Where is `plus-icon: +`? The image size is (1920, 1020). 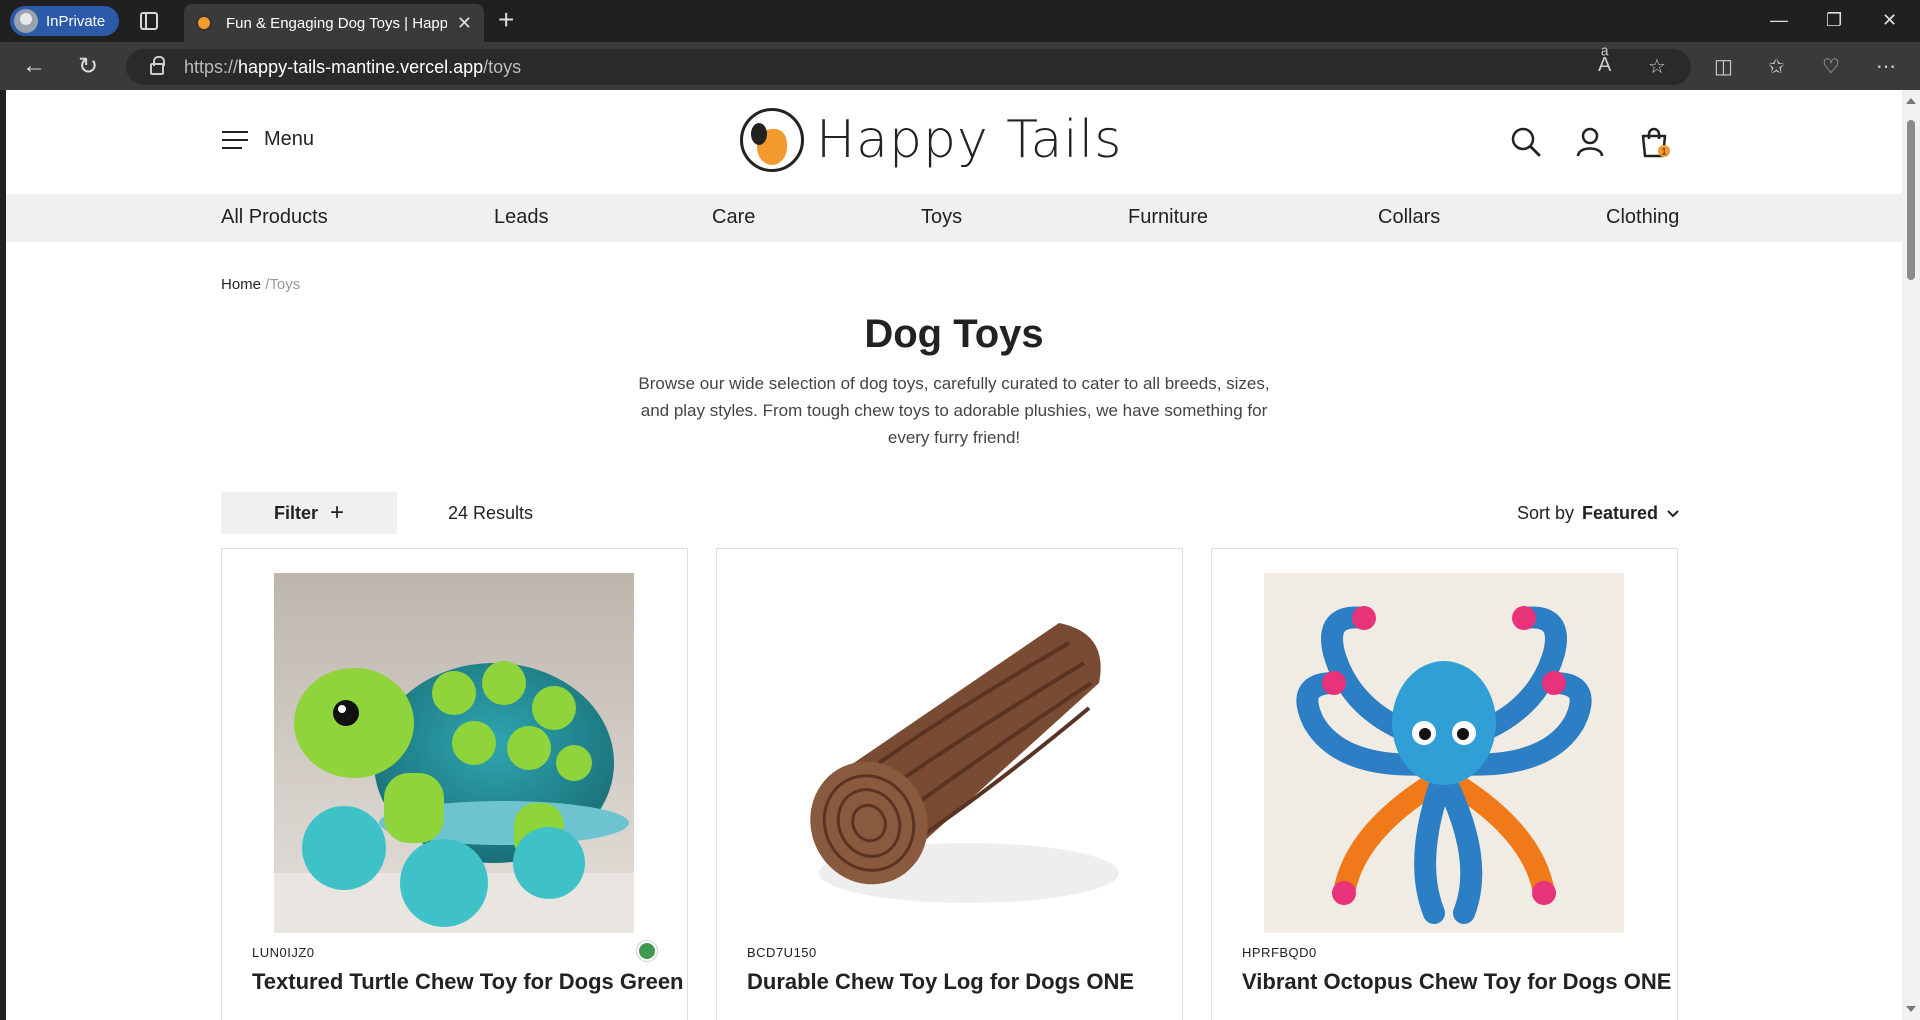
plus-icon: + is located at coordinates (337, 512).